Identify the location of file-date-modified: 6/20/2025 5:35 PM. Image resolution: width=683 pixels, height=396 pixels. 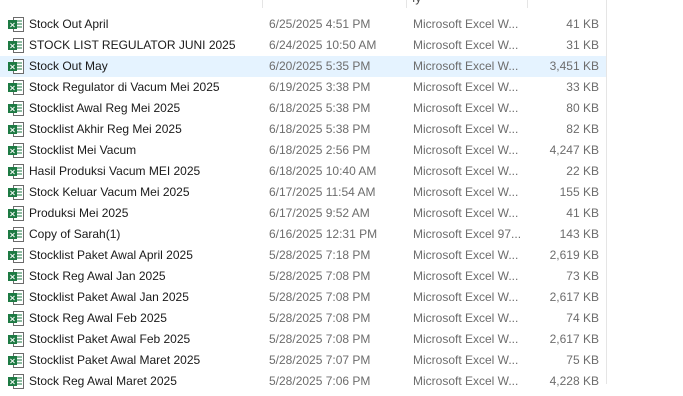
(320, 66).